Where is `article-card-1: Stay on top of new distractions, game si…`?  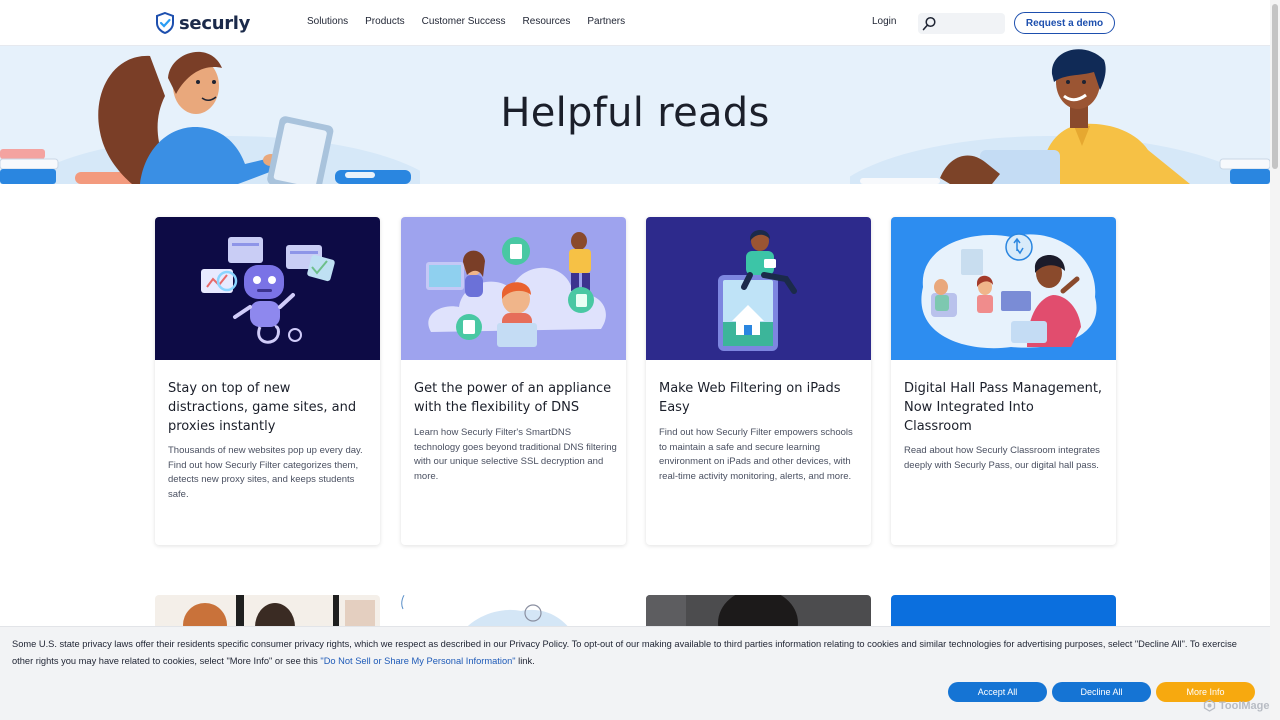 article-card-1: Stay on top of new distractions, game si… is located at coordinates (267, 381).